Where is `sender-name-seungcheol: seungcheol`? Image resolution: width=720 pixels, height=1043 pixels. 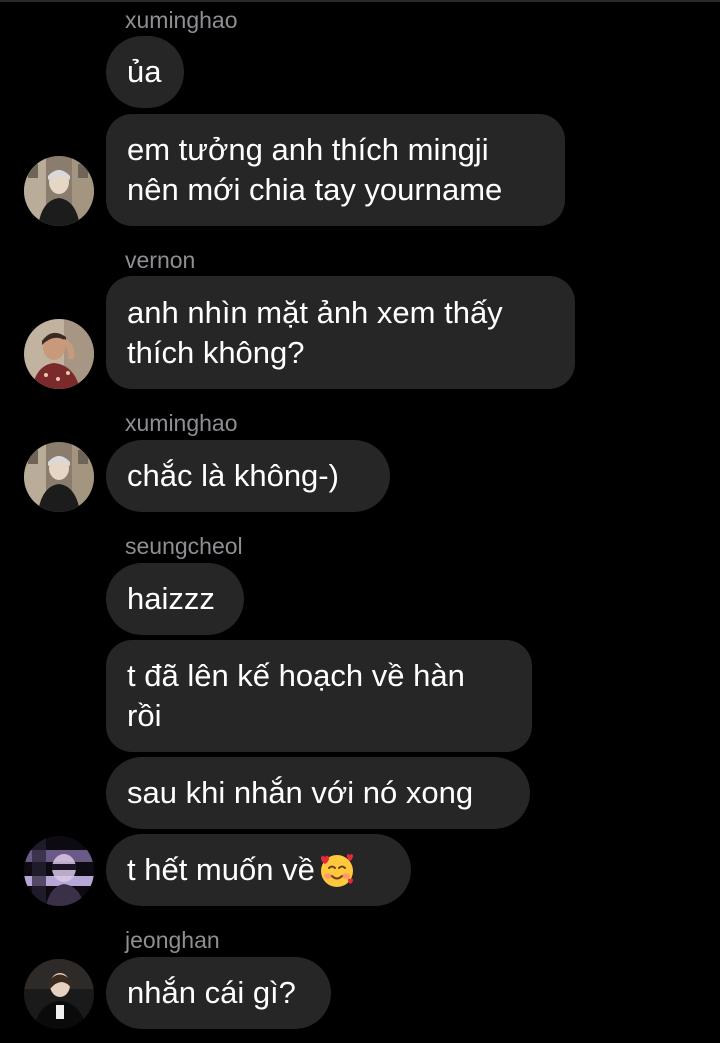 sender-name-seungcheol: seungcheol is located at coordinates (184, 546).